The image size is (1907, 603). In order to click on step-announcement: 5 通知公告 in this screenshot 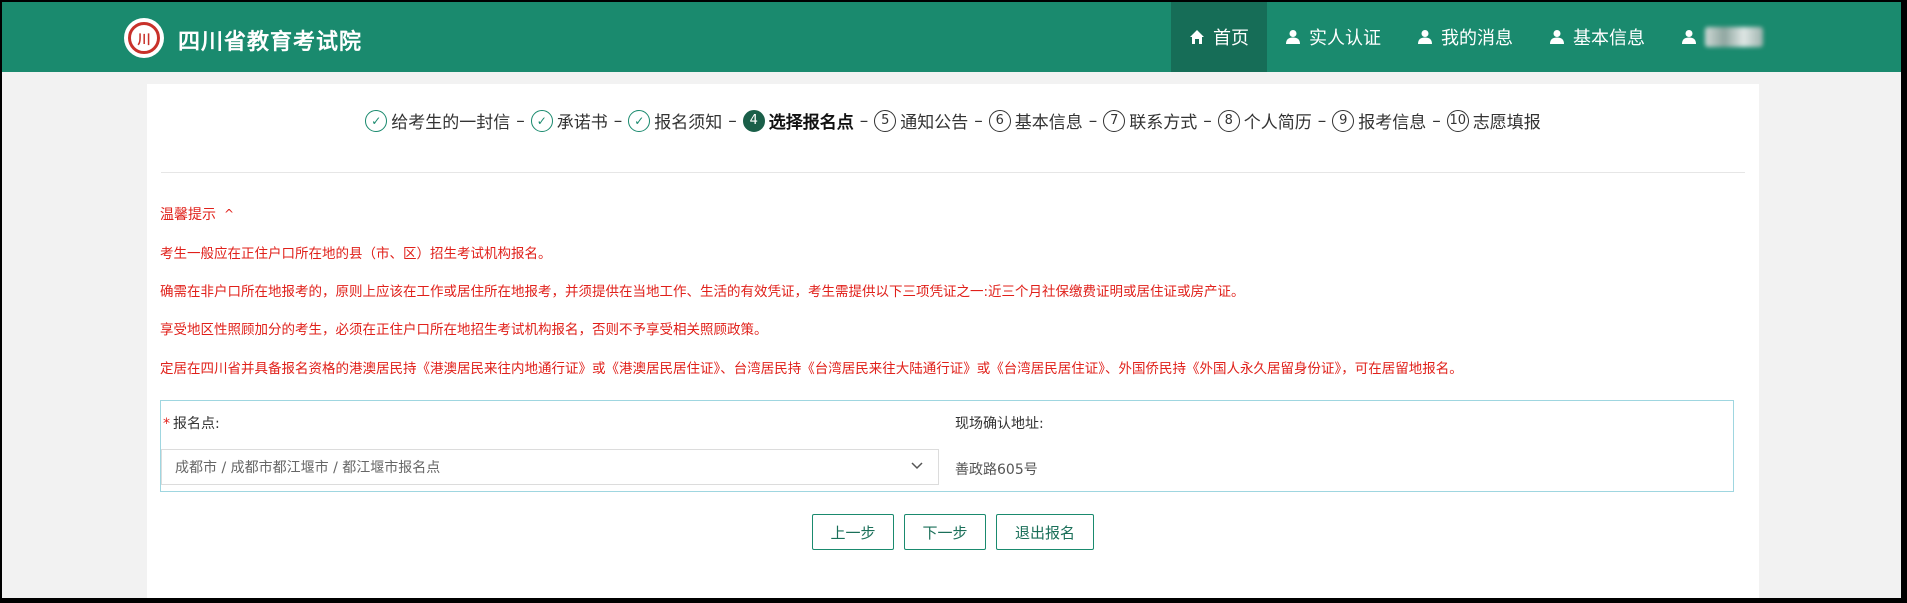, I will do `click(921, 120)`.